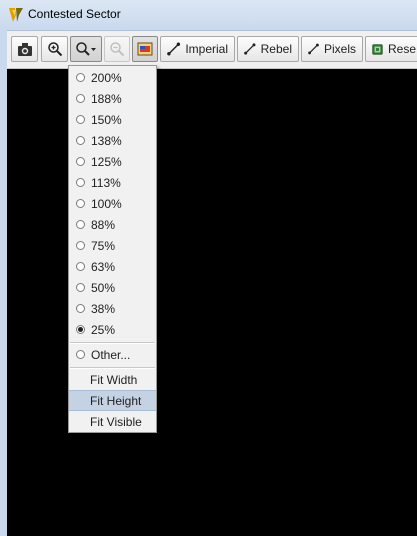  What do you see at coordinates (276, 49) in the screenshot?
I see `rebel-label: Rebel` at bounding box center [276, 49].